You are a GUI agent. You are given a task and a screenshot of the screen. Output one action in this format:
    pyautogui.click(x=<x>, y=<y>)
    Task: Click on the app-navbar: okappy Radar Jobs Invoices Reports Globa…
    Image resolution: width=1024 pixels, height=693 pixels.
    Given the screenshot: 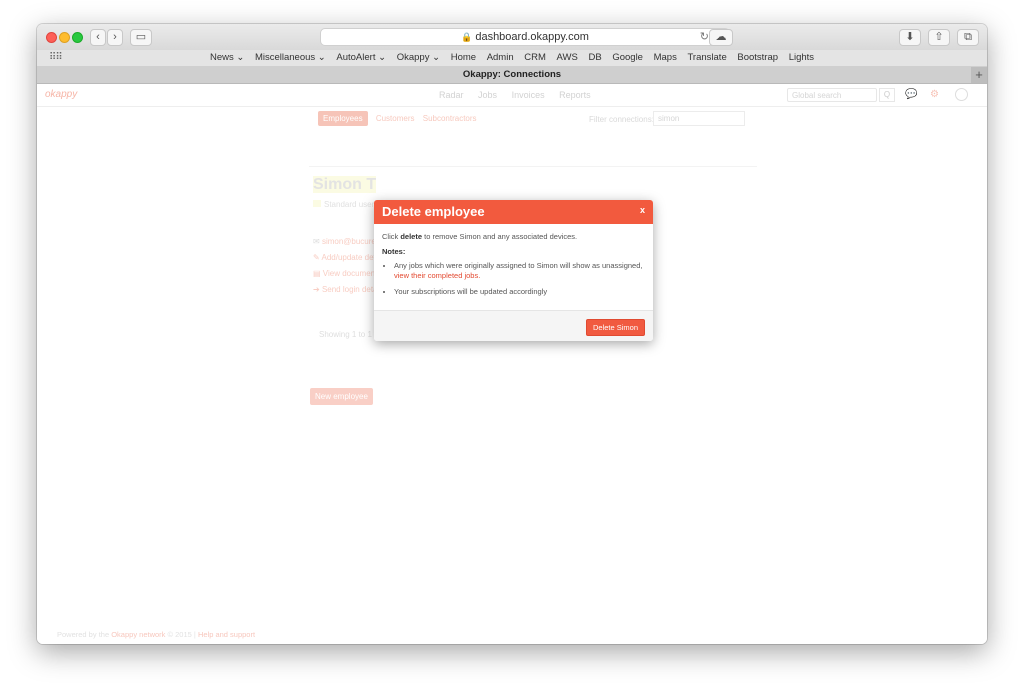 What is the action you would take?
    pyautogui.click(x=512, y=95)
    